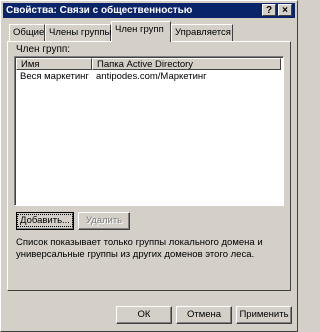  Describe the element at coordinates (141, 31) in the screenshot. I see `tab-member-of: Член групп` at that location.